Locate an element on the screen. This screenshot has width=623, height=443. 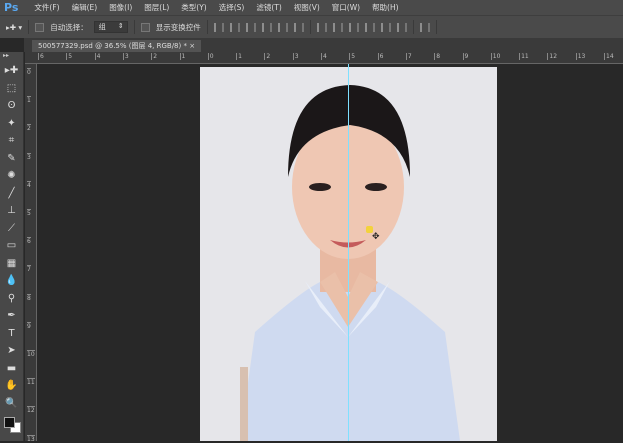
blur-tool-icon: 💧 is located at coordinates (11, 281).